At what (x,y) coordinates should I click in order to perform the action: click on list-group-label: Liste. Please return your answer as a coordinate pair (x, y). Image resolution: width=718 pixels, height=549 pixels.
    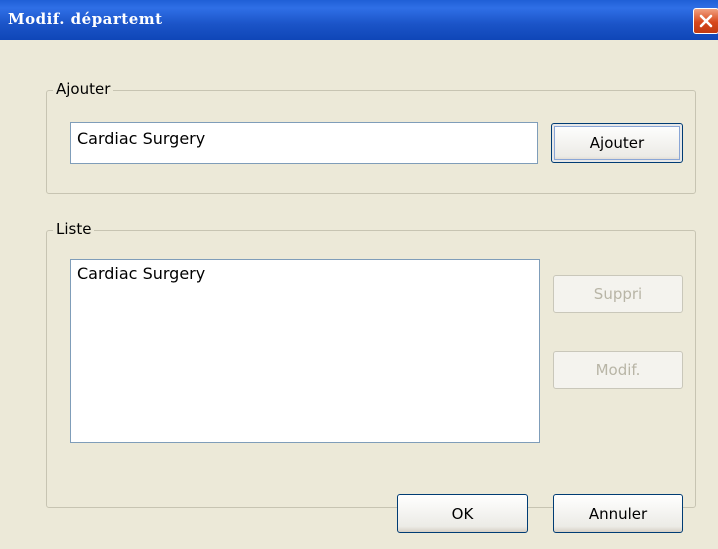
    Looking at the image, I should click on (74, 229).